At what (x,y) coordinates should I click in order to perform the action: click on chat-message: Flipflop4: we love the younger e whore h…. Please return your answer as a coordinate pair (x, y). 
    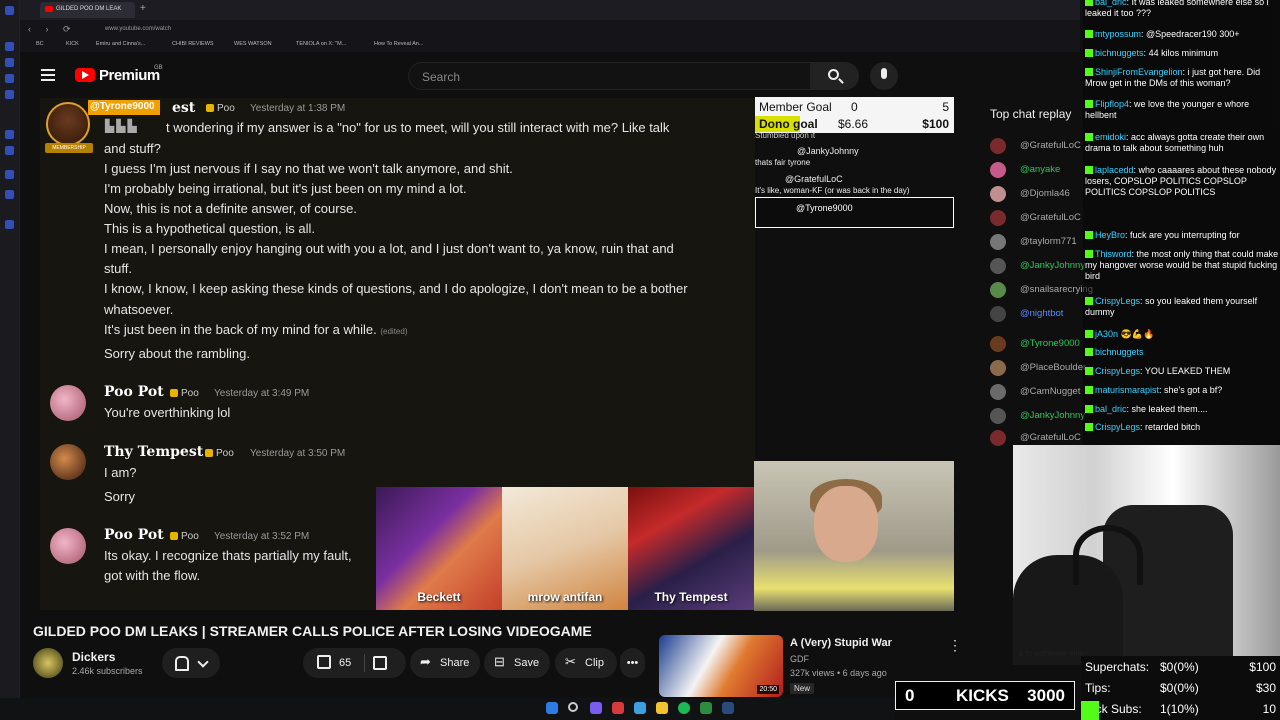
    Looking at the image, I should click on (1167, 109).